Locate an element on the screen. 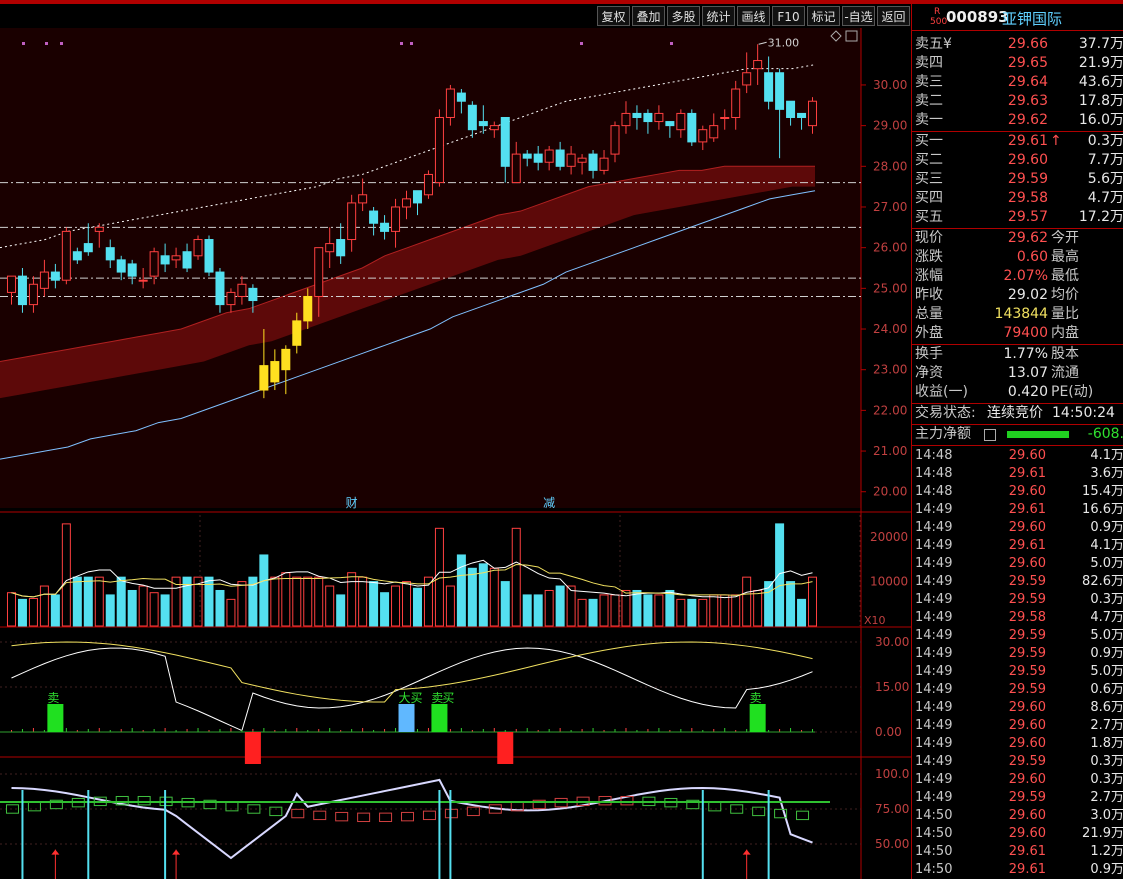 The width and height of the screenshot is (1123, 879). bid-volume: 17.2万 is located at coordinates (1100, 217).